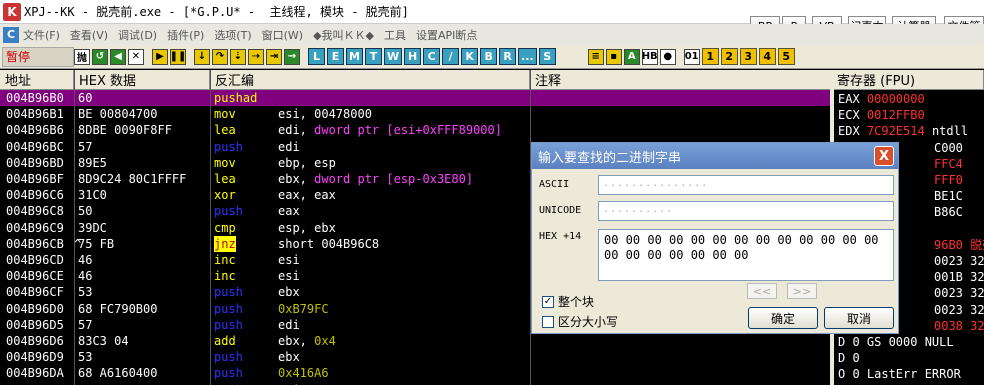 The height and width of the screenshot is (385, 984). I want to click on menu-item-6: ◆我叫ＫＫ◆, so click(343, 35).